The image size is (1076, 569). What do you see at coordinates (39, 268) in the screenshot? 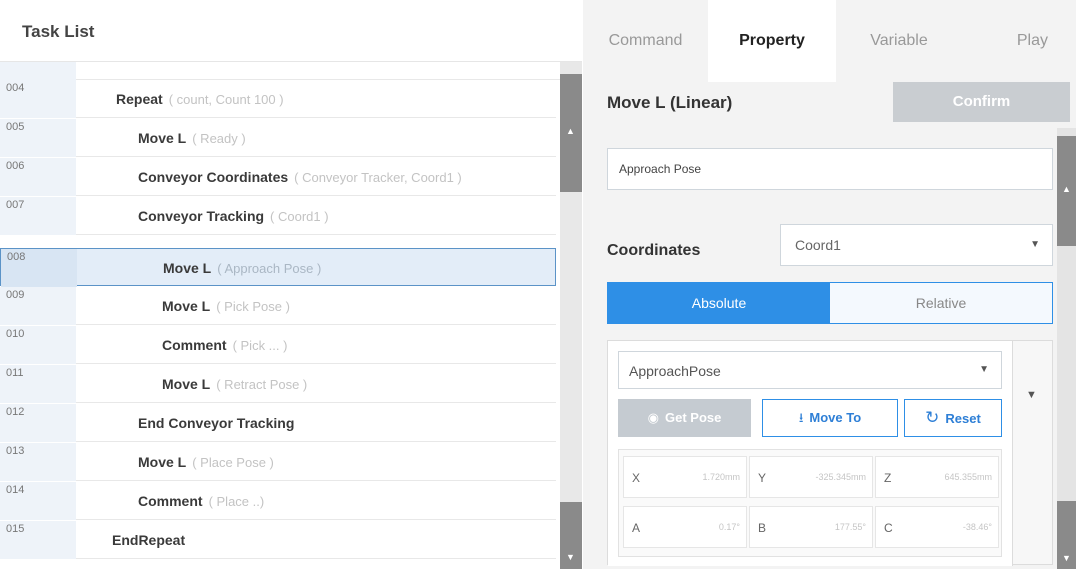
I see `line-number: 008` at bounding box center [39, 268].